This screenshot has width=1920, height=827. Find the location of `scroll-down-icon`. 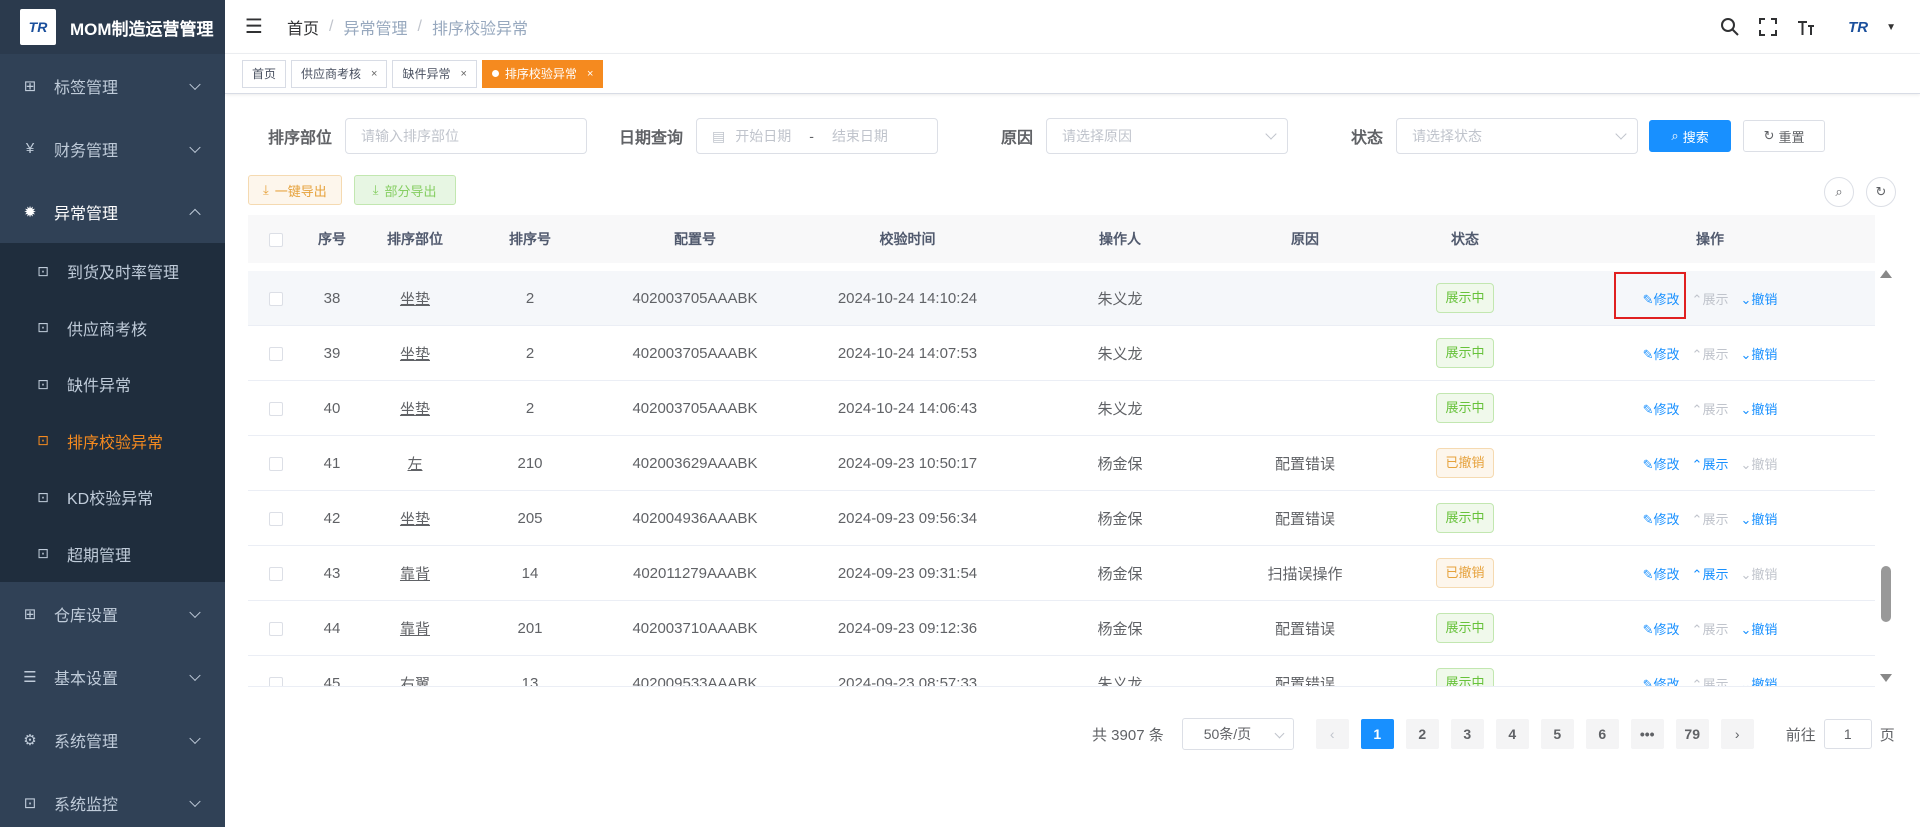

scroll-down-icon is located at coordinates (1886, 678).